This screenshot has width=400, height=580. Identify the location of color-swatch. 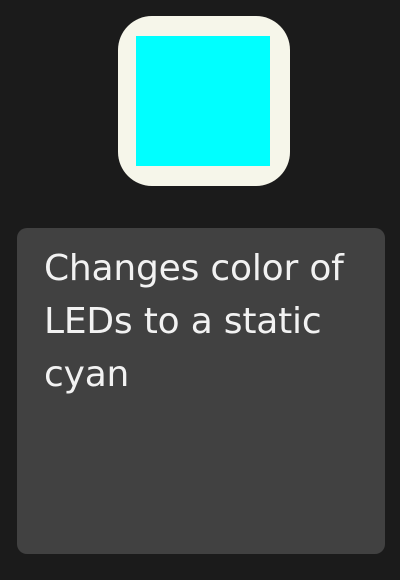
(203, 101).